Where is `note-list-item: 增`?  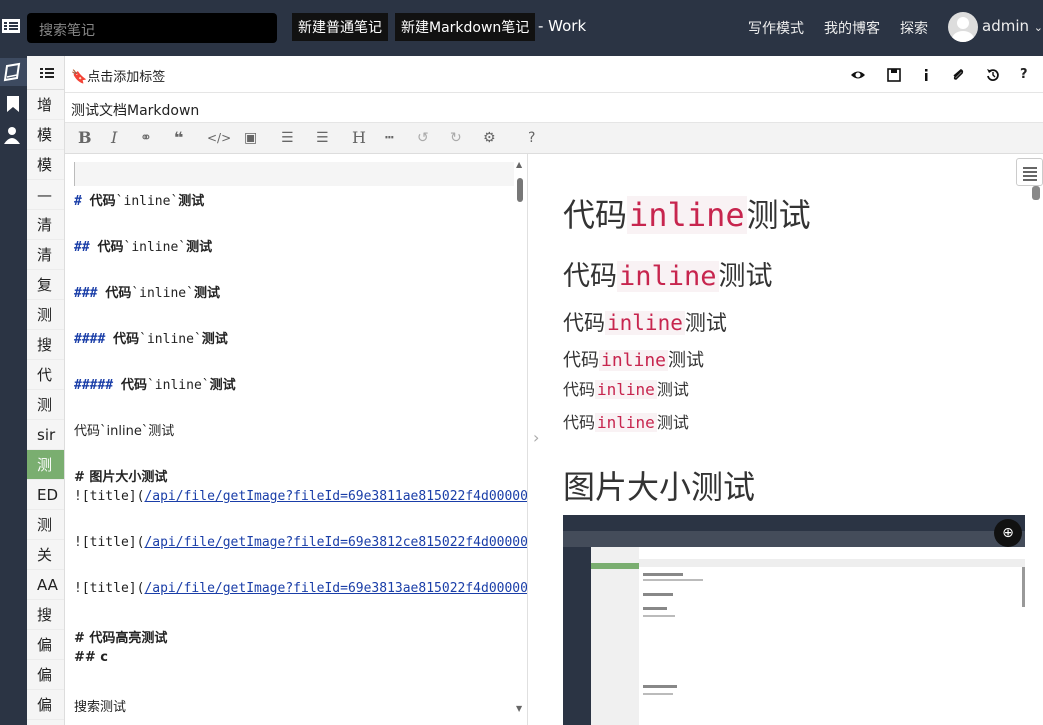
note-list-item: 增 is located at coordinates (45, 105).